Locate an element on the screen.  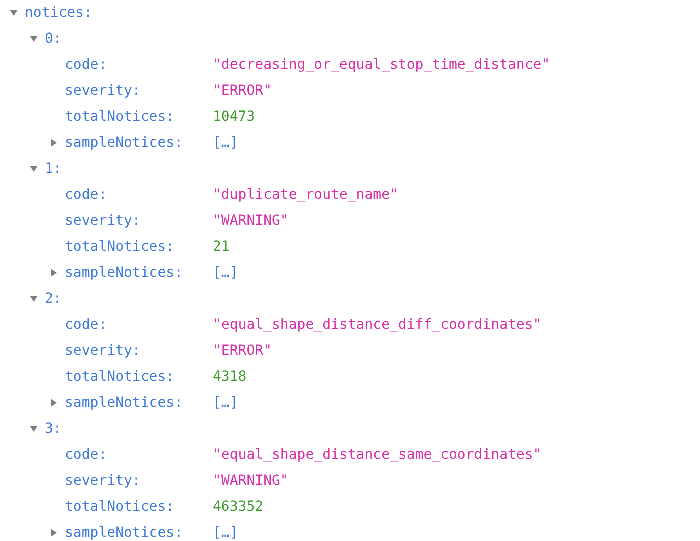
json-value: "equal_shape_distance_same_coordinates" is located at coordinates (377, 455).